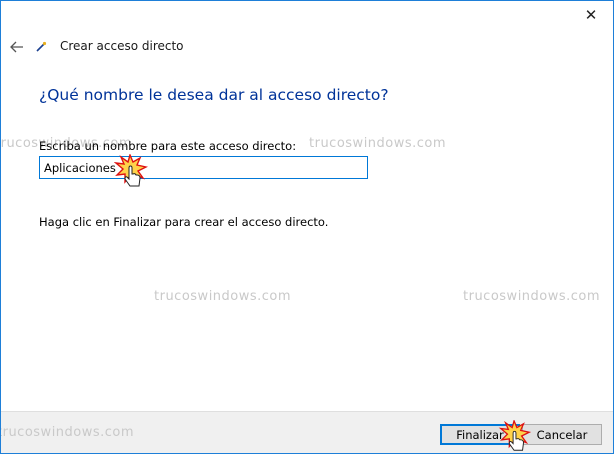 This screenshot has width=614, height=454. I want to click on back-button, so click(17, 47).